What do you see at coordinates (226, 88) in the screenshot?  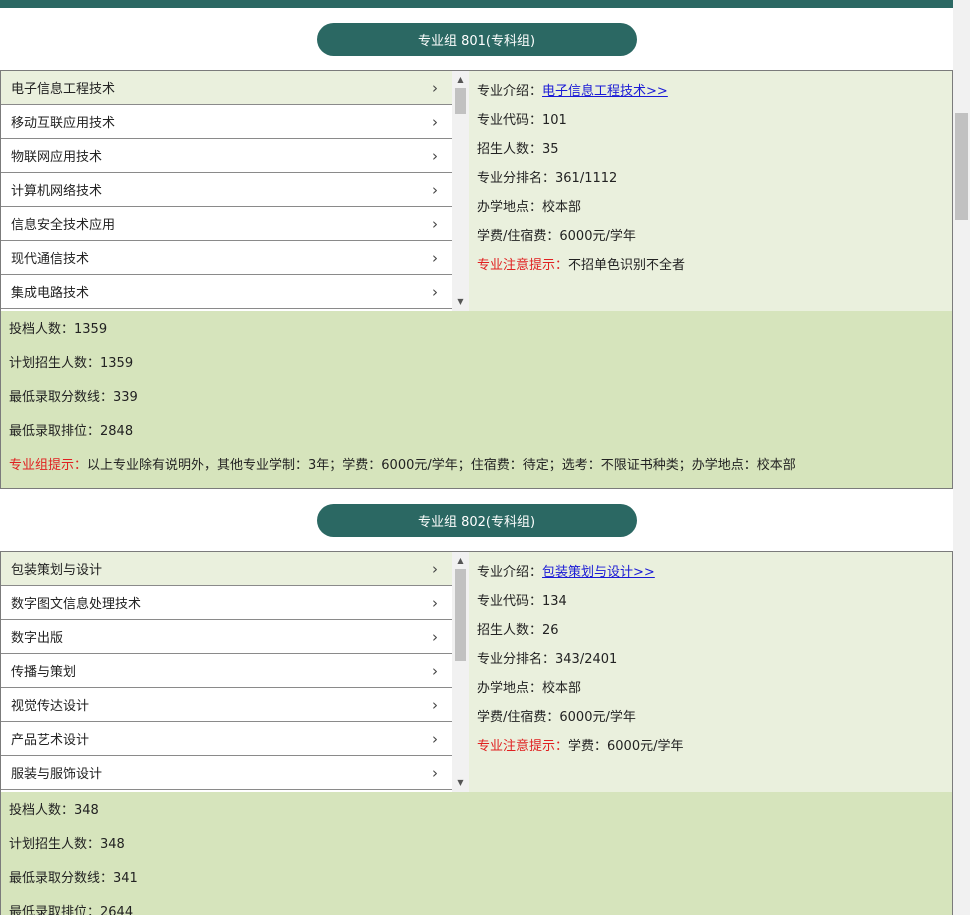 I see `major-item: 电子信息工程技术 ›` at bounding box center [226, 88].